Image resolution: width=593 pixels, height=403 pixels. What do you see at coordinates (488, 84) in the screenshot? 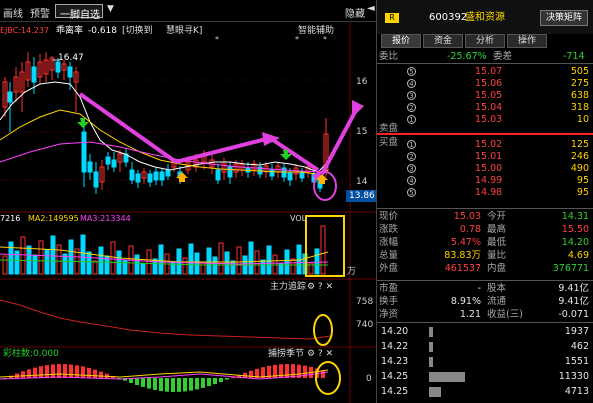
I see `ask-price: 15.06` at bounding box center [488, 84].